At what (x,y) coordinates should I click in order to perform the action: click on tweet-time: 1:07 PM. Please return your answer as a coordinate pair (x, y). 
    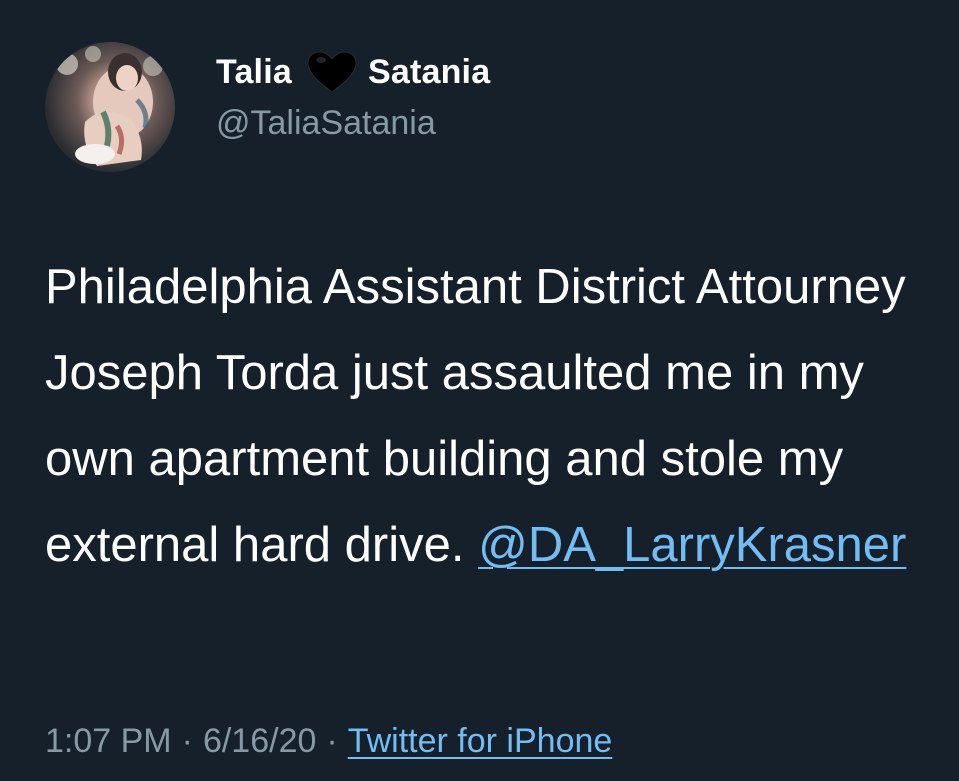
    Looking at the image, I should click on (108, 741).